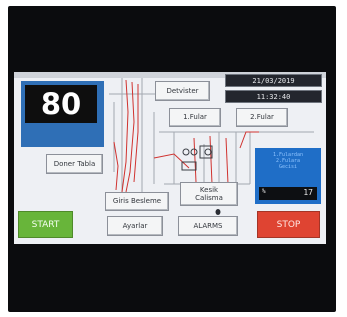 The height and width of the screenshot is (317, 347). Describe the element at coordinates (218, 212) in the screenshot. I see `cursor-icon` at that location.